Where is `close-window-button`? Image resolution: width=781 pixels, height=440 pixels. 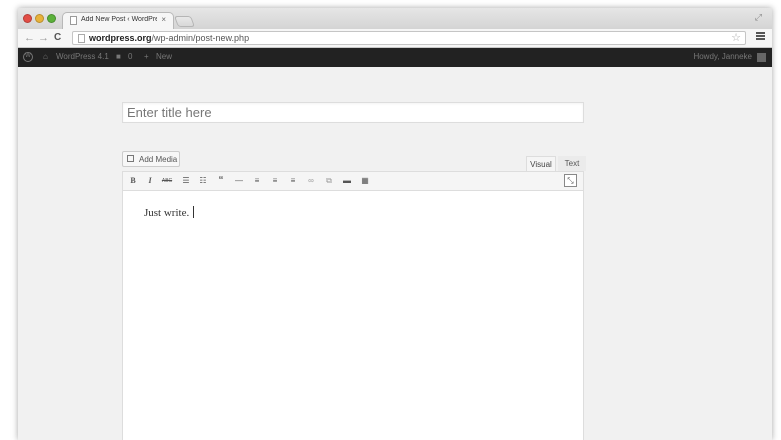 close-window-button is located at coordinates (27, 18).